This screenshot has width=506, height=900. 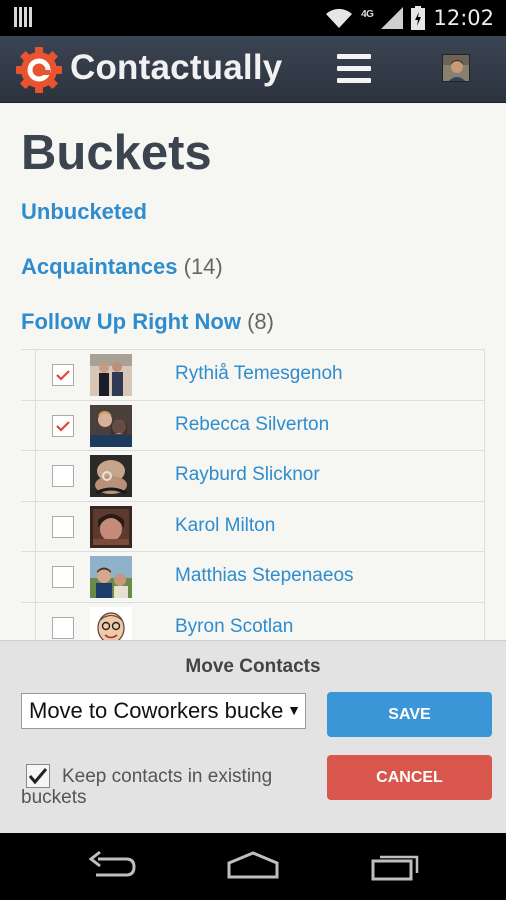 I want to click on contact-row: Matthias Stepenaeos, so click(x=253, y=577).